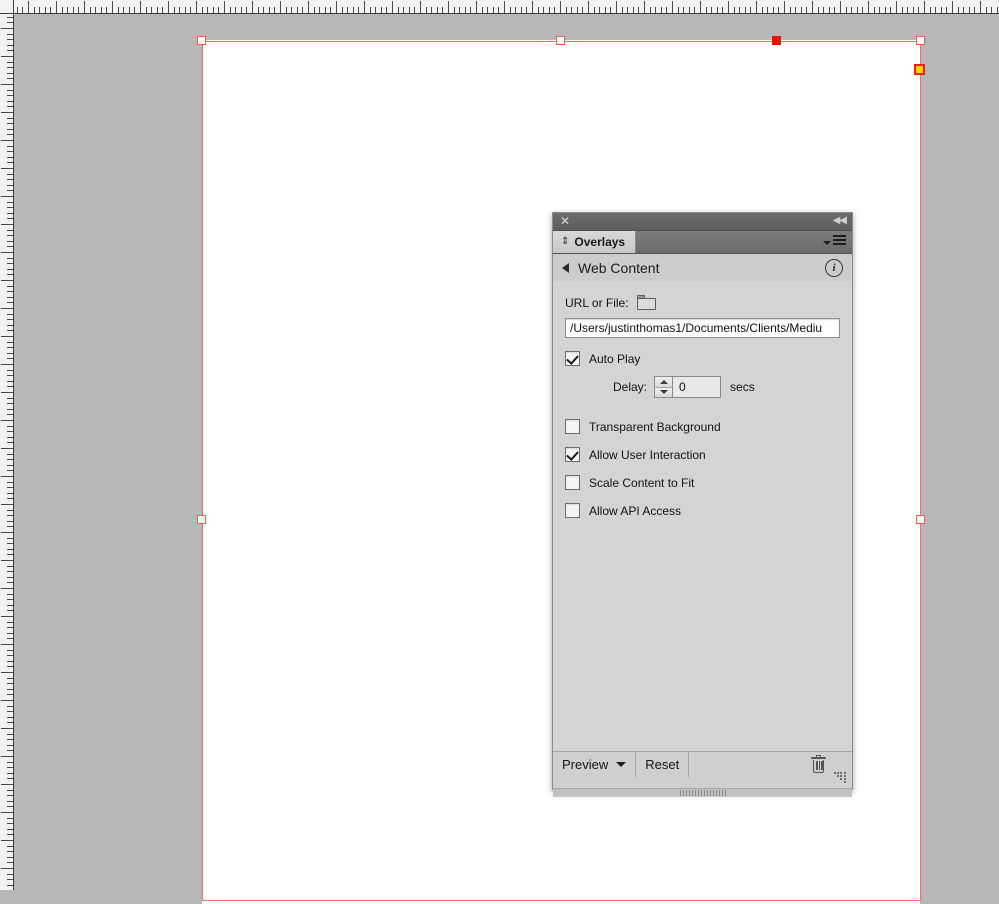 This screenshot has height=904, width=999. I want to click on delay-decrement-button, so click(664, 391).